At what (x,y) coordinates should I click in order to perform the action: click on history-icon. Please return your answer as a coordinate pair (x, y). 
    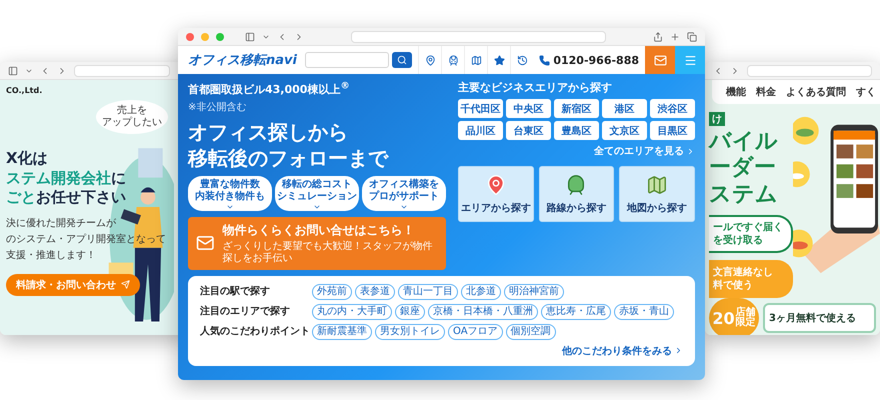
    Looking at the image, I should click on (522, 60).